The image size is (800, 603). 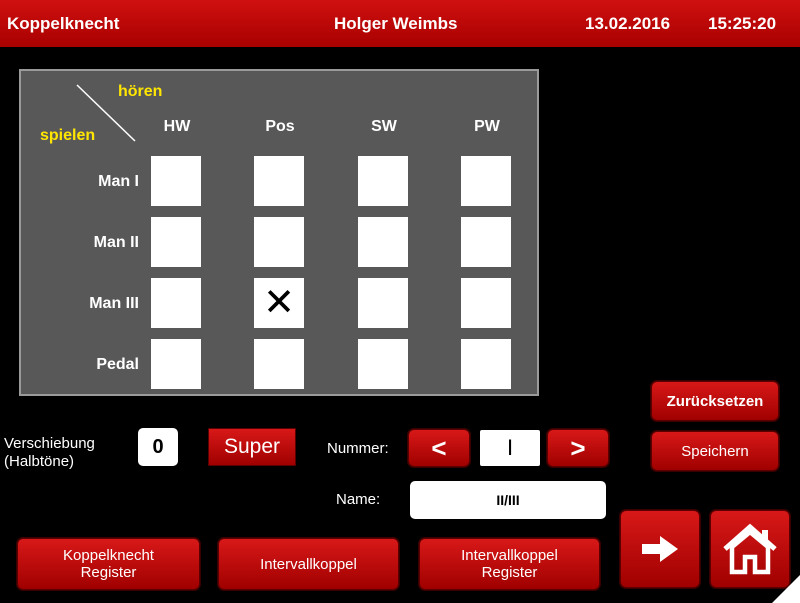 I want to click on column-header-hw: HW, so click(x=177, y=126).